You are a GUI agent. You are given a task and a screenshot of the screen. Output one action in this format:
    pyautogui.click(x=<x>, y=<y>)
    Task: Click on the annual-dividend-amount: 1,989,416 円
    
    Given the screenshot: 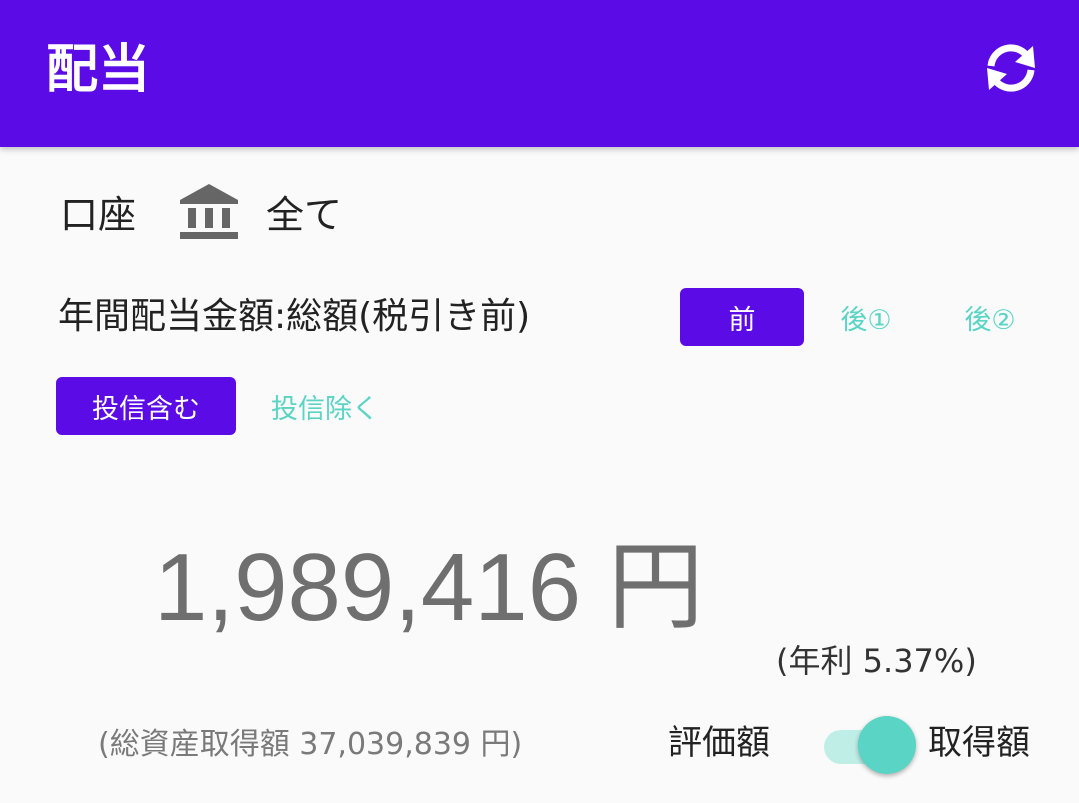 What is the action you would take?
    pyautogui.click(x=429, y=587)
    